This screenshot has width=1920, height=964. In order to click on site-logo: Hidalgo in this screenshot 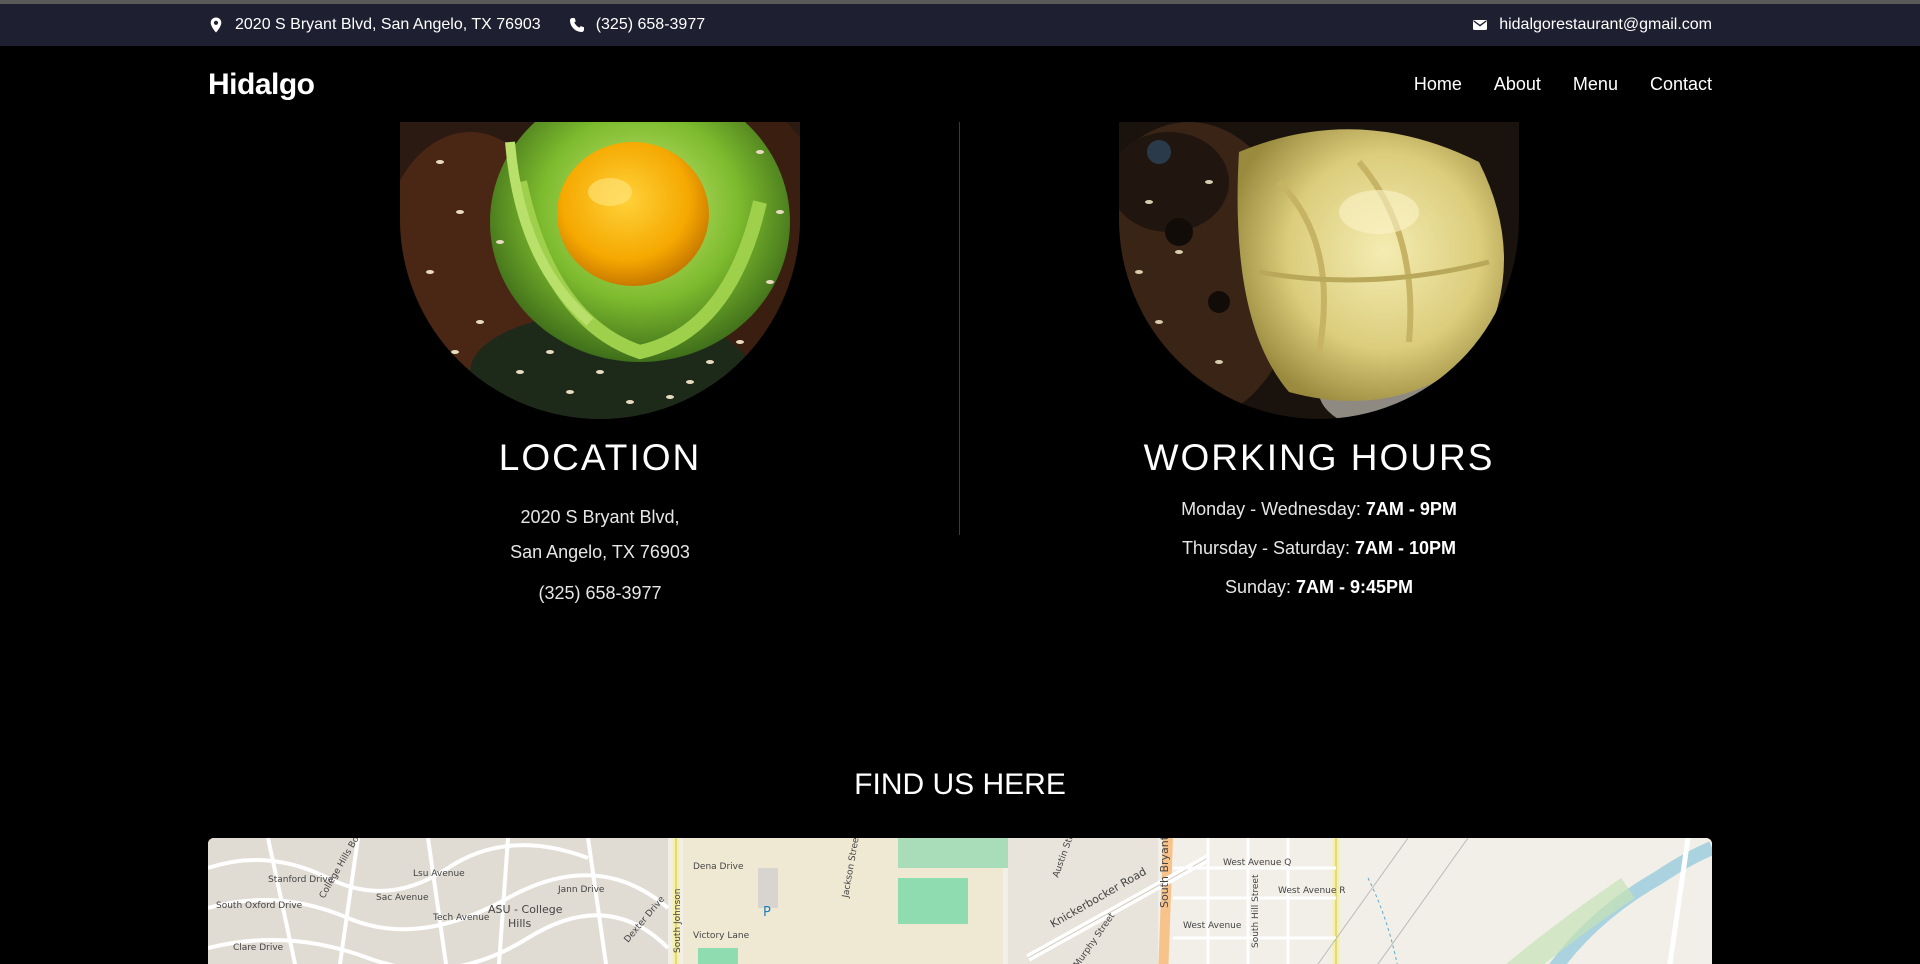, I will do `click(261, 85)`.